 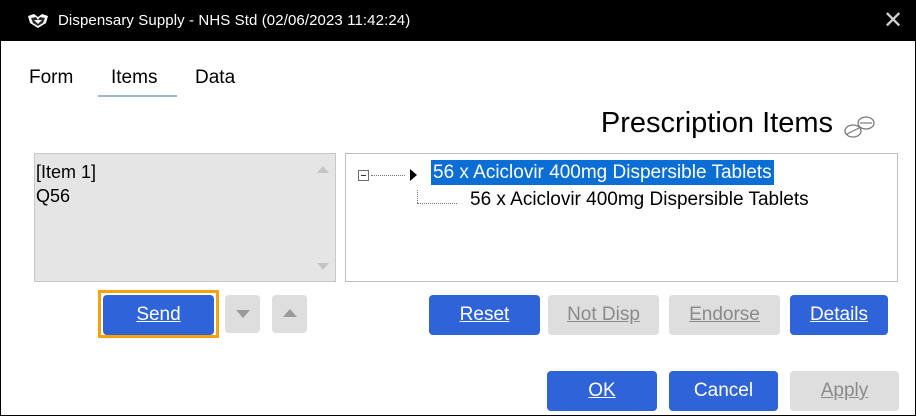 What do you see at coordinates (639, 200) in the screenshot?
I see `tree-item-child: 56 x Aciclovir 400mg Dispersible Tablets` at bounding box center [639, 200].